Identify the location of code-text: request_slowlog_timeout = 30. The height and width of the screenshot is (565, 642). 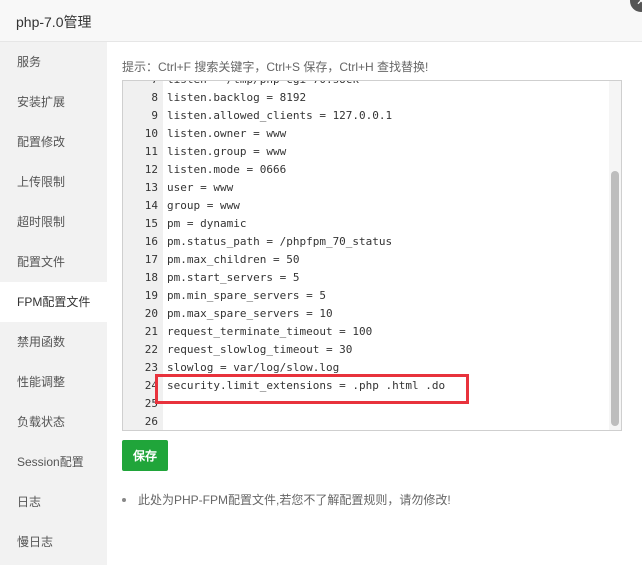
(259, 350).